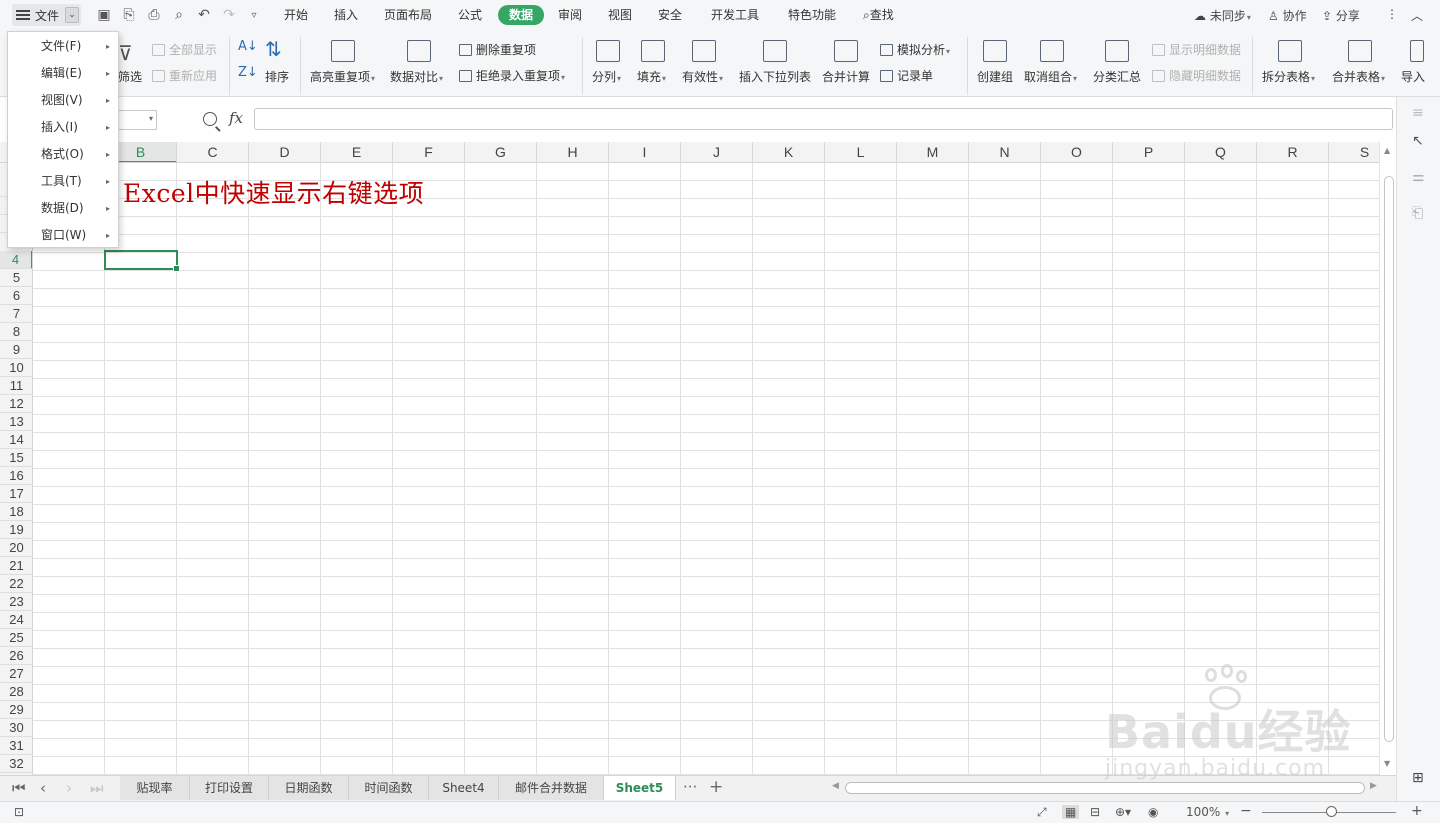 This screenshot has width=1440, height=823. What do you see at coordinates (1287, 15) in the screenshot?
I see `collaborate-button: ♙ 协作` at bounding box center [1287, 15].